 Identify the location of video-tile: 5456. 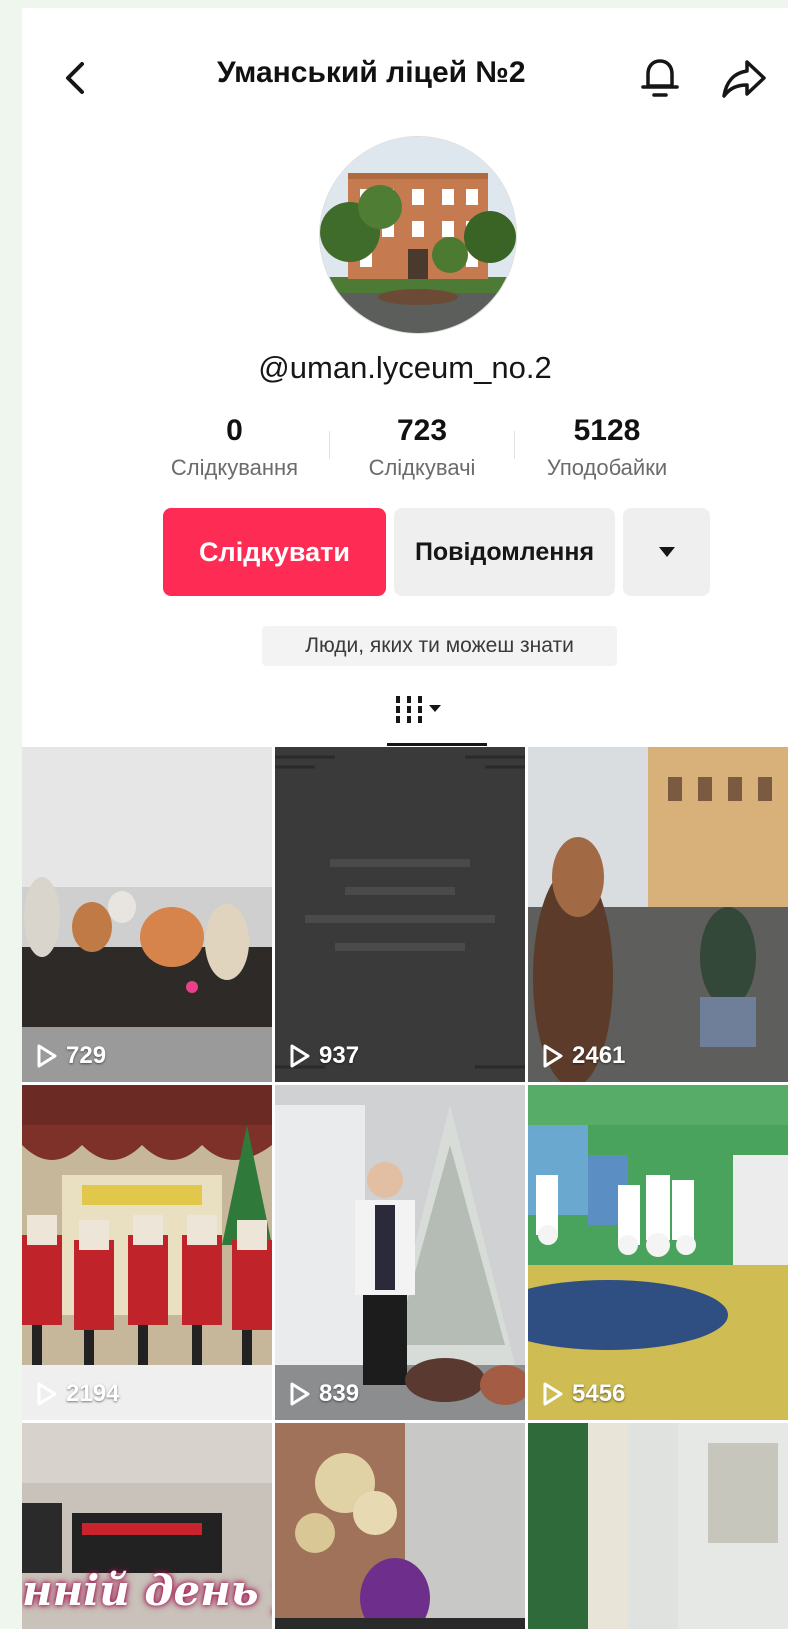
(658, 1252).